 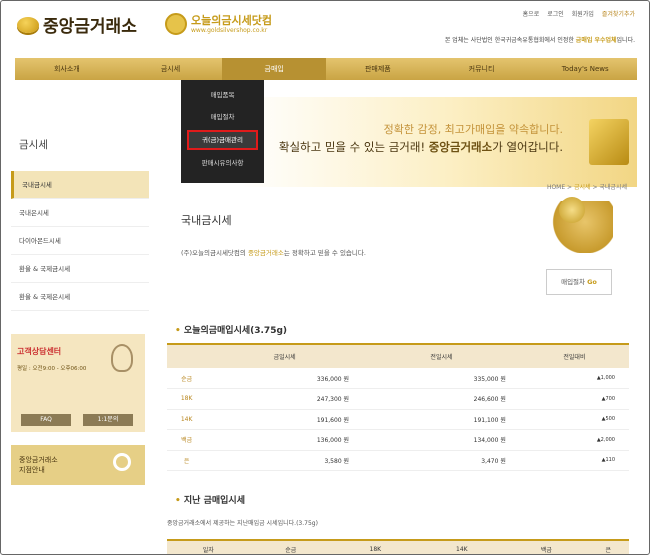 I want to click on store-line1: 중앙금거래소, so click(x=38, y=460).